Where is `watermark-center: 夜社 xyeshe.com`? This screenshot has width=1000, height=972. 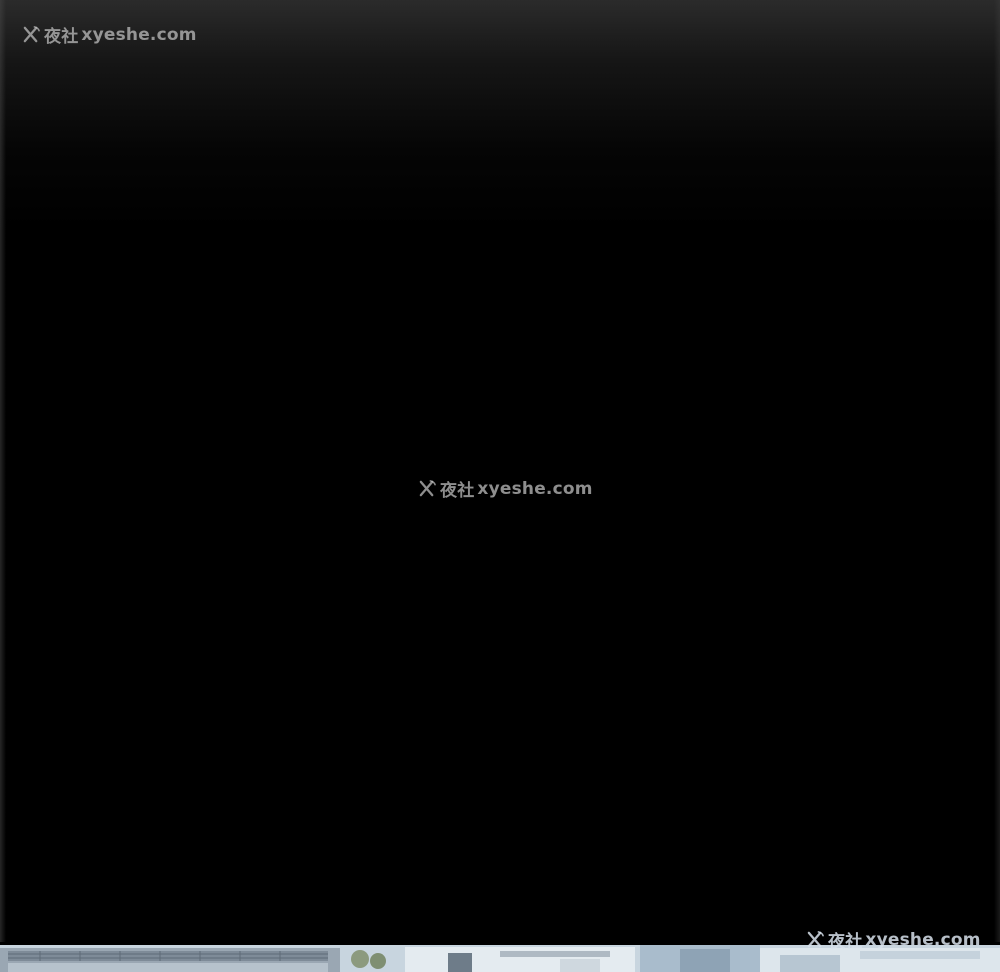 watermark-center: 夜社 xyeshe.com is located at coordinates (505, 488).